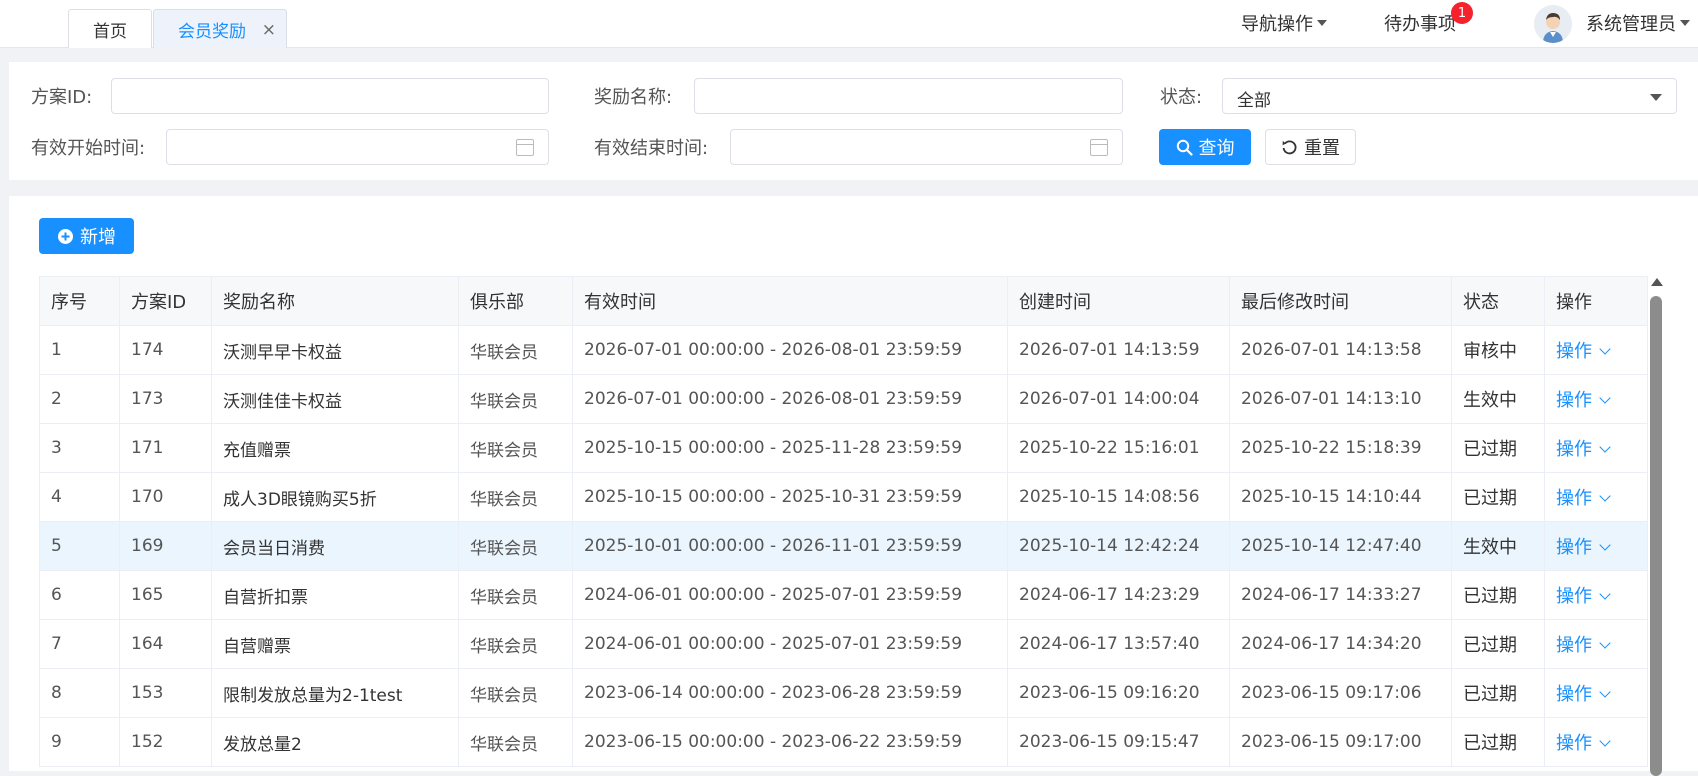 Image resolution: width=1698 pixels, height=776 pixels. I want to click on reset-button: 重置, so click(1310, 147).